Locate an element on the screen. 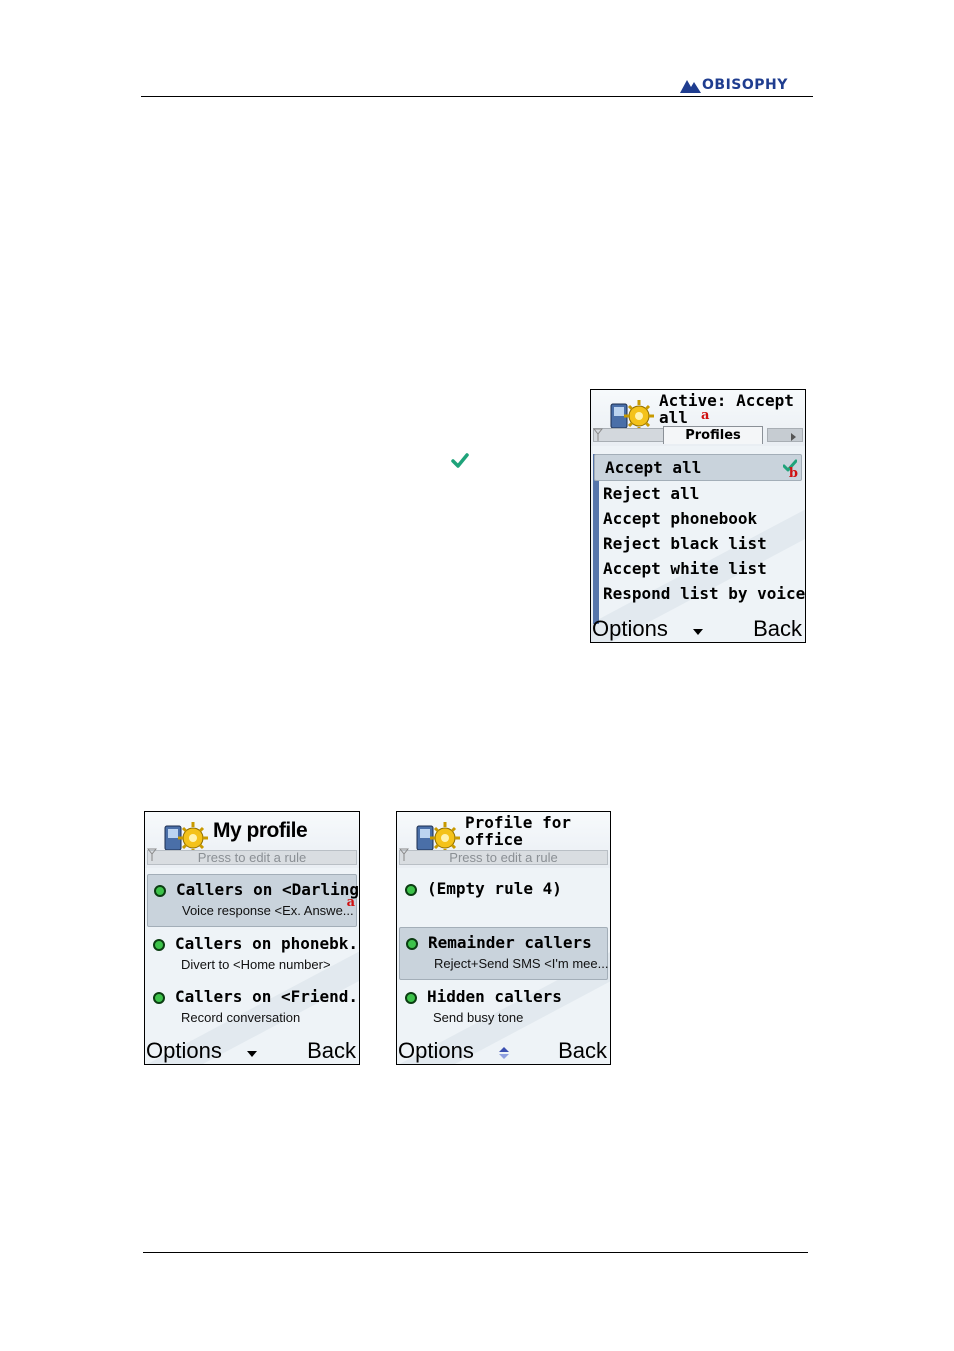  rule-name: Remainder callers is located at coordinates (510, 942).